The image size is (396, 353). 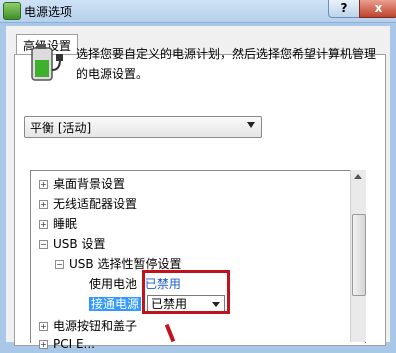 What do you see at coordinates (377, 9) in the screenshot?
I see `close-button: x` at bounding box center [377, 9].